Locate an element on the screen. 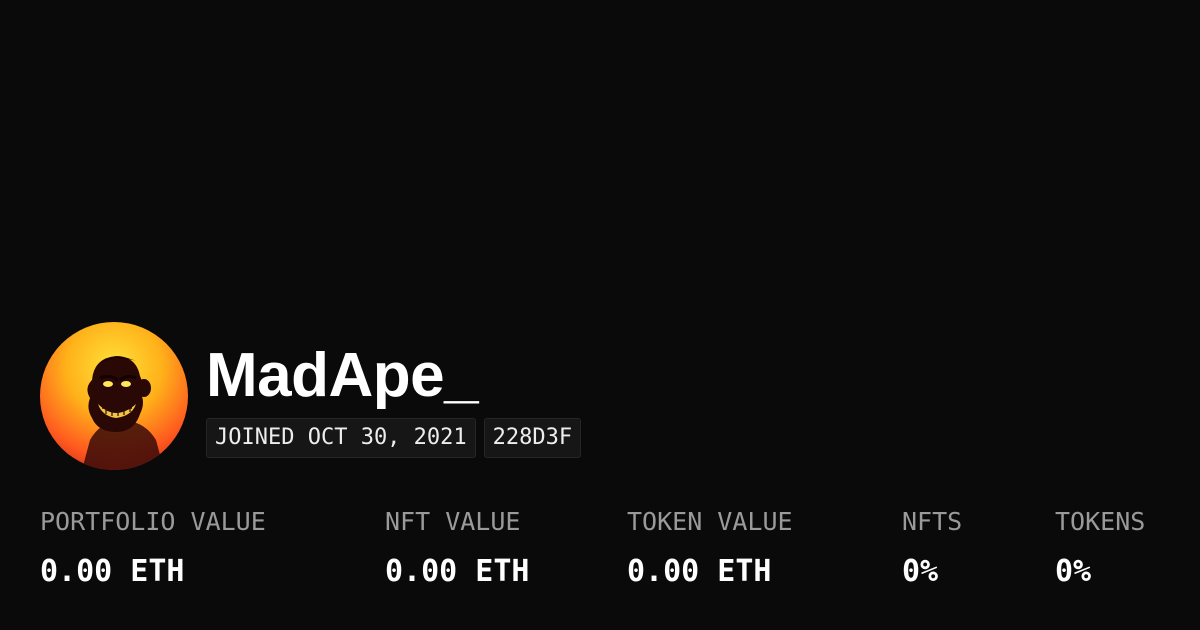  joined-date-badge: JOINED OCT 30, 2021 is located at coordinates (341, 438).